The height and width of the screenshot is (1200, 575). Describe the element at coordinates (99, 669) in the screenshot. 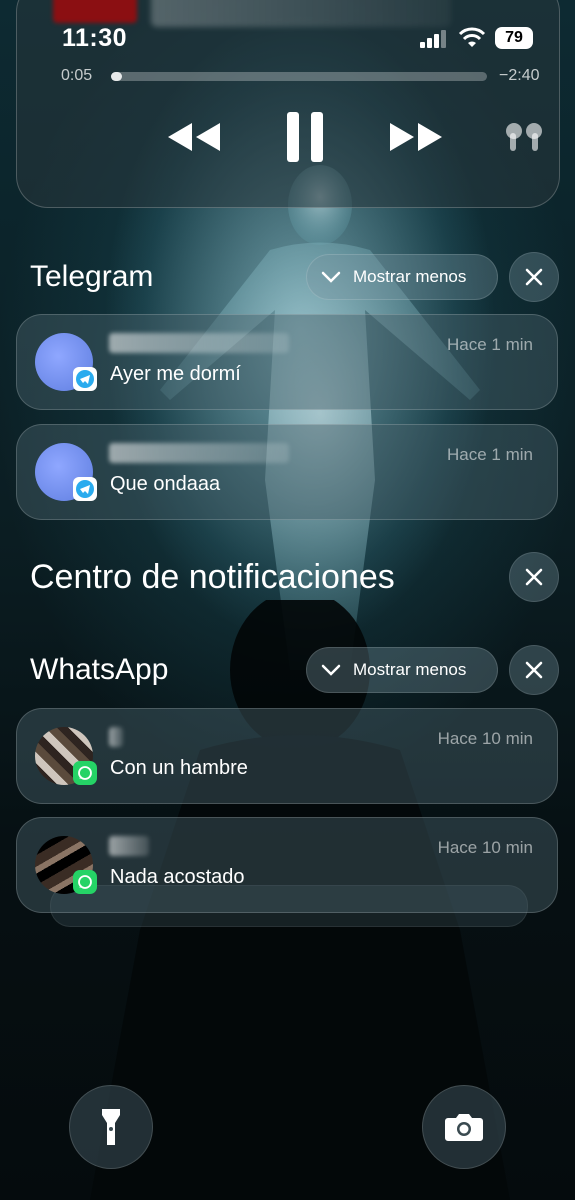

I see `whatsapp-section-title: WhatsApp` at that location.